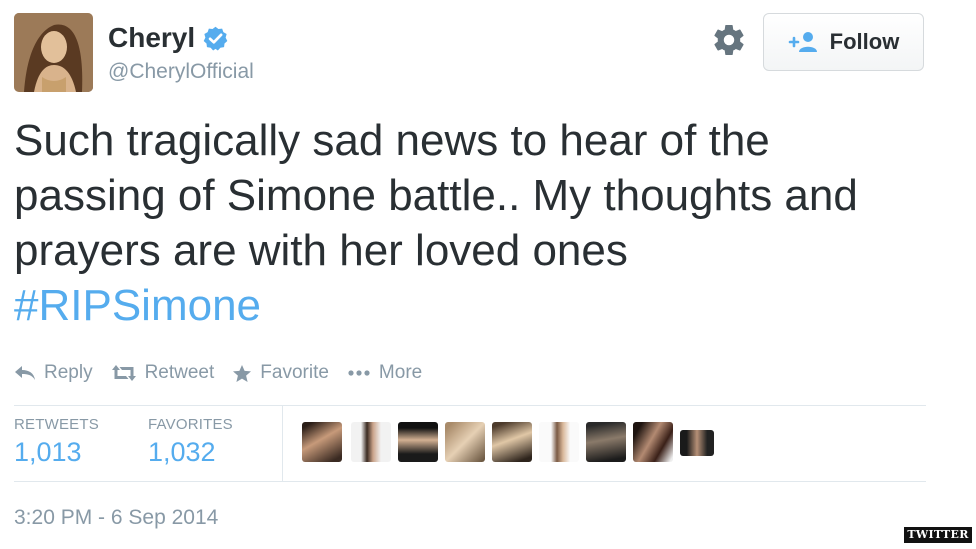 Image resolution: width=976 pixels, height=549 pixels. Describe the element at coordinates (484, 305) in the screenshot. I see `hashtag-link: #RIPSimone` at that location.